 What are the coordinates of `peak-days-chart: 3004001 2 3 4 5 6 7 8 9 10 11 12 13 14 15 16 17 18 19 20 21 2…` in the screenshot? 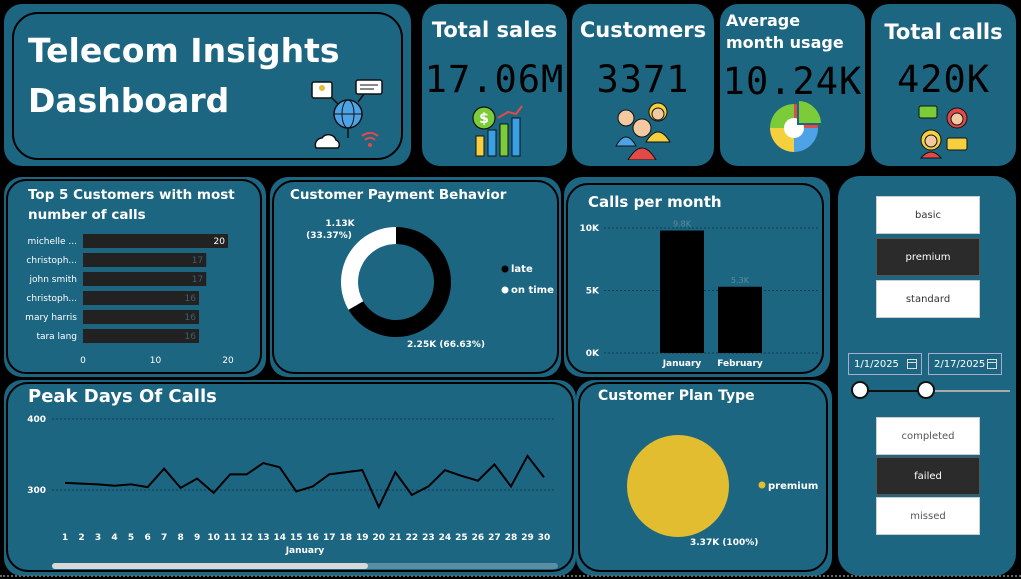 It's located at (291, 485).